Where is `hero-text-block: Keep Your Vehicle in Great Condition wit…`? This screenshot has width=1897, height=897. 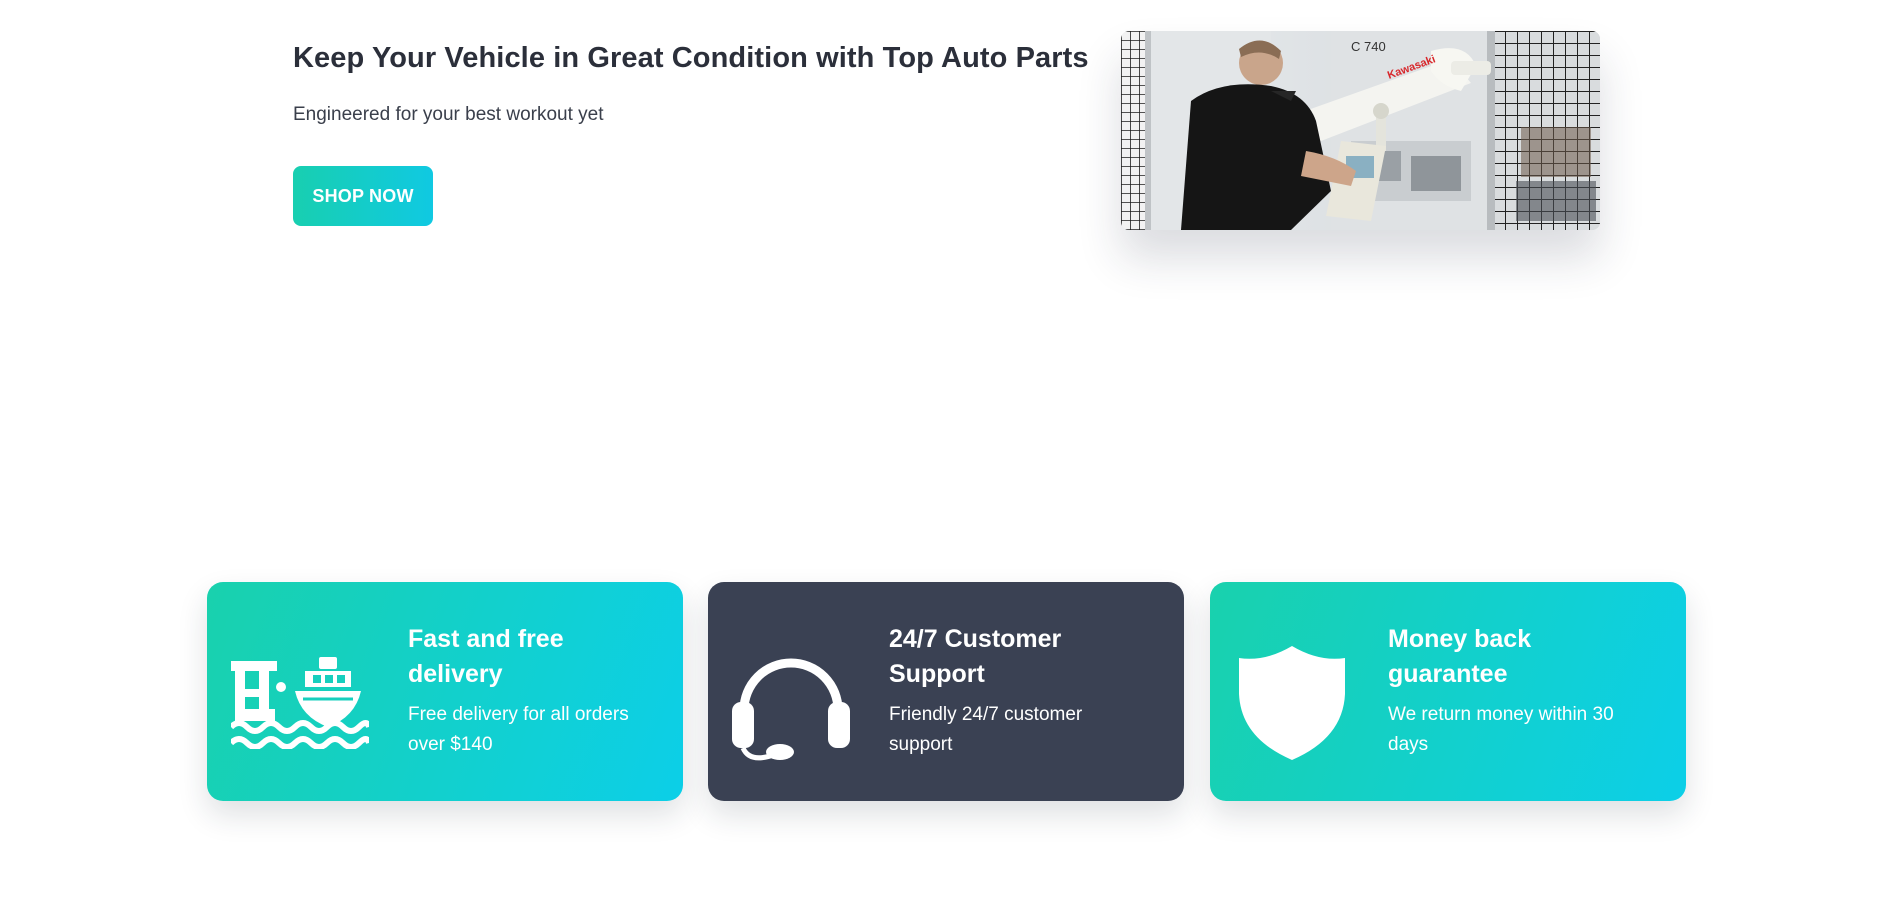
hero-text-block: Keep Your Vehicle in Great Condition wit… is located at coordinates (703, 82).